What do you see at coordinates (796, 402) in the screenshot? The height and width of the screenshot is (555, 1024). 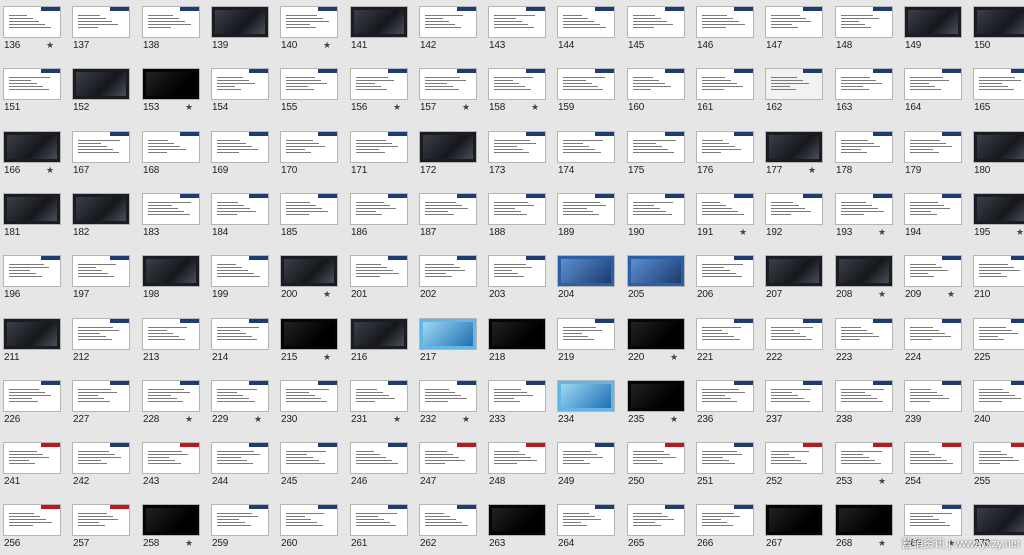 I see `slide-thumbnail: 237` at bounding box center [796, 402].